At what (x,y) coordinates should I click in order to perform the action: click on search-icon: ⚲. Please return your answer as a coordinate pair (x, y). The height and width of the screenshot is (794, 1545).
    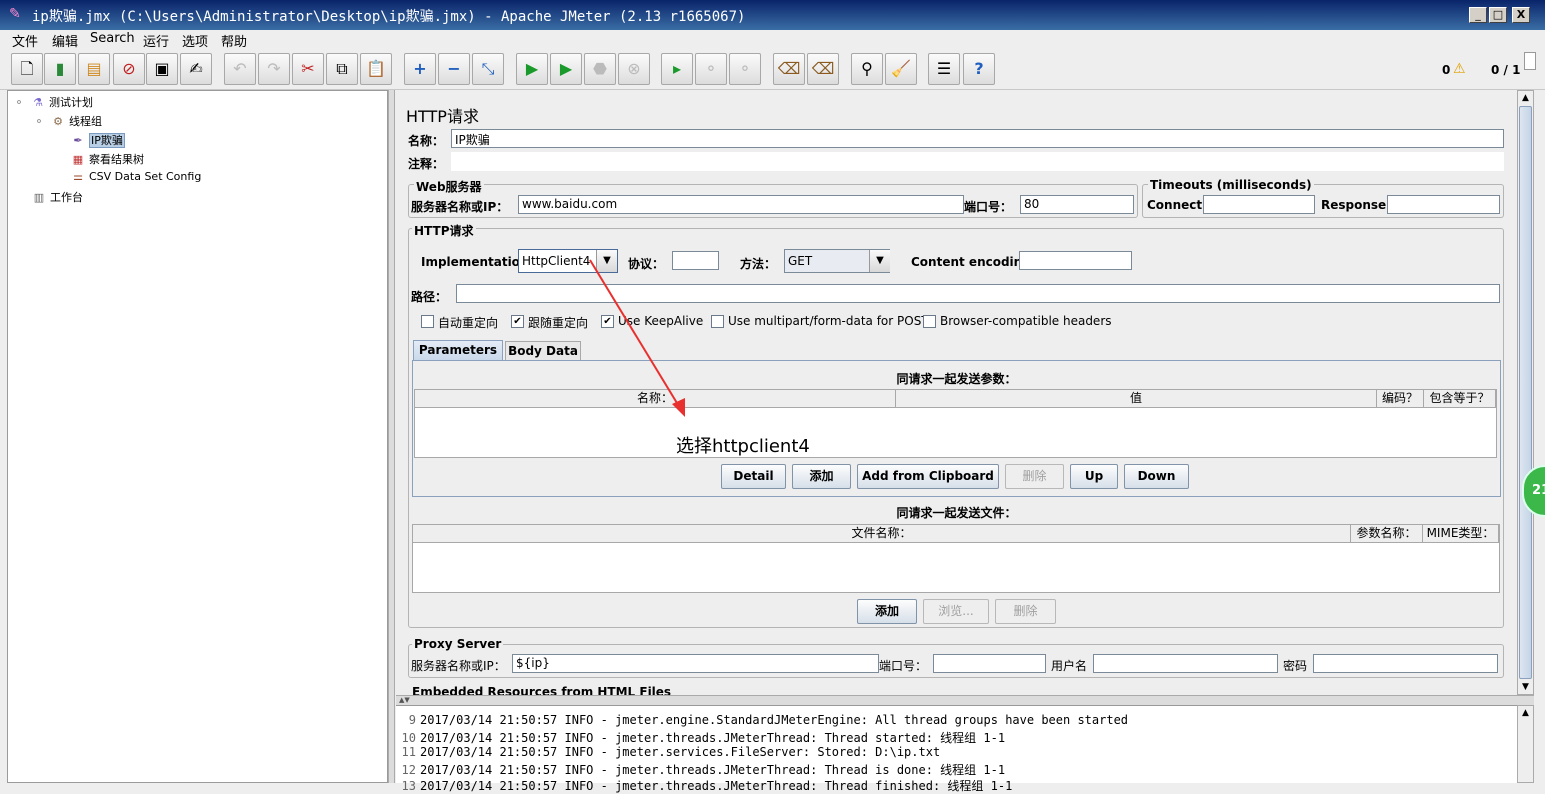
    Looking at the image, I should click on (867, 69).